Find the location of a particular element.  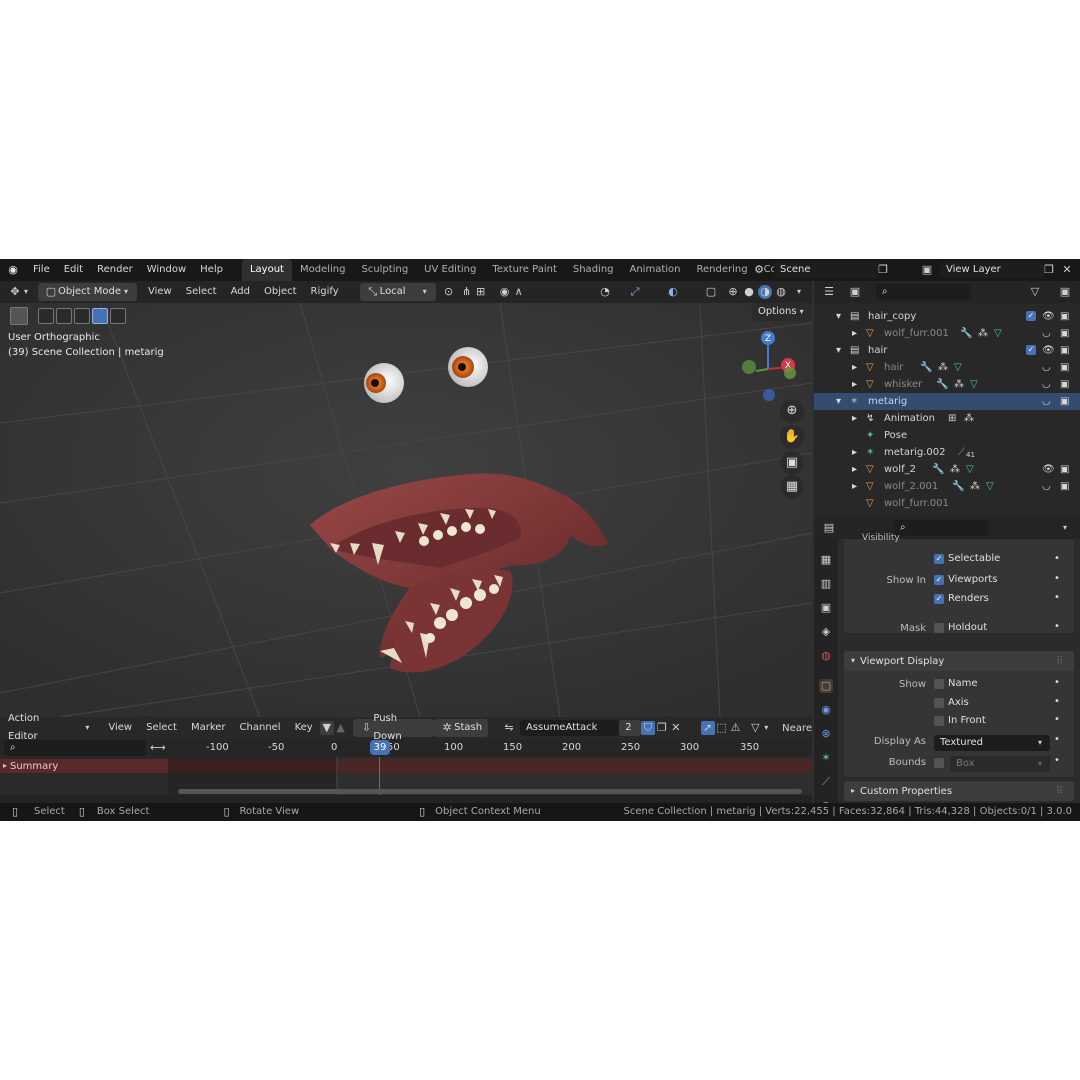

mode-extend-icon is located at coordinates (64, 316).